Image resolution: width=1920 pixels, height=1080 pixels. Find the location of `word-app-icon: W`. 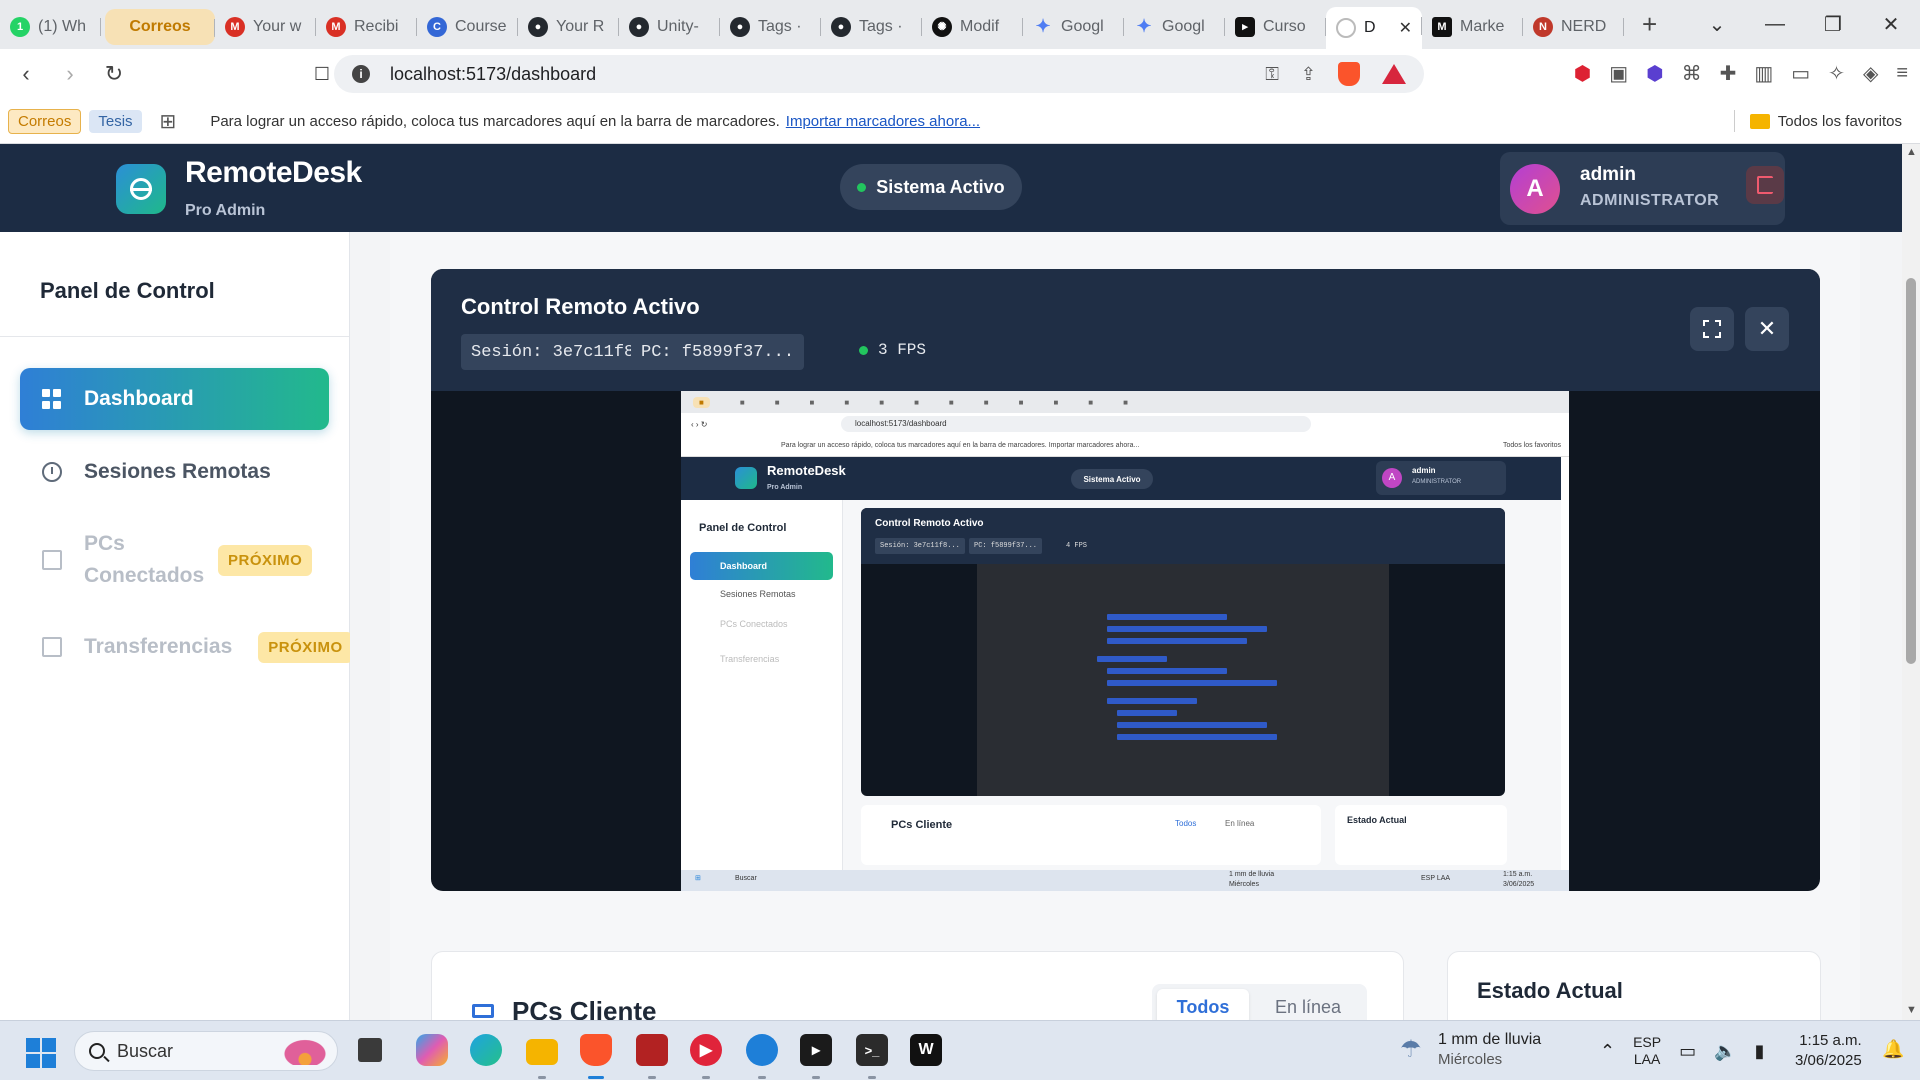

word-app-icon: W is located at coordinates (926, 1050).